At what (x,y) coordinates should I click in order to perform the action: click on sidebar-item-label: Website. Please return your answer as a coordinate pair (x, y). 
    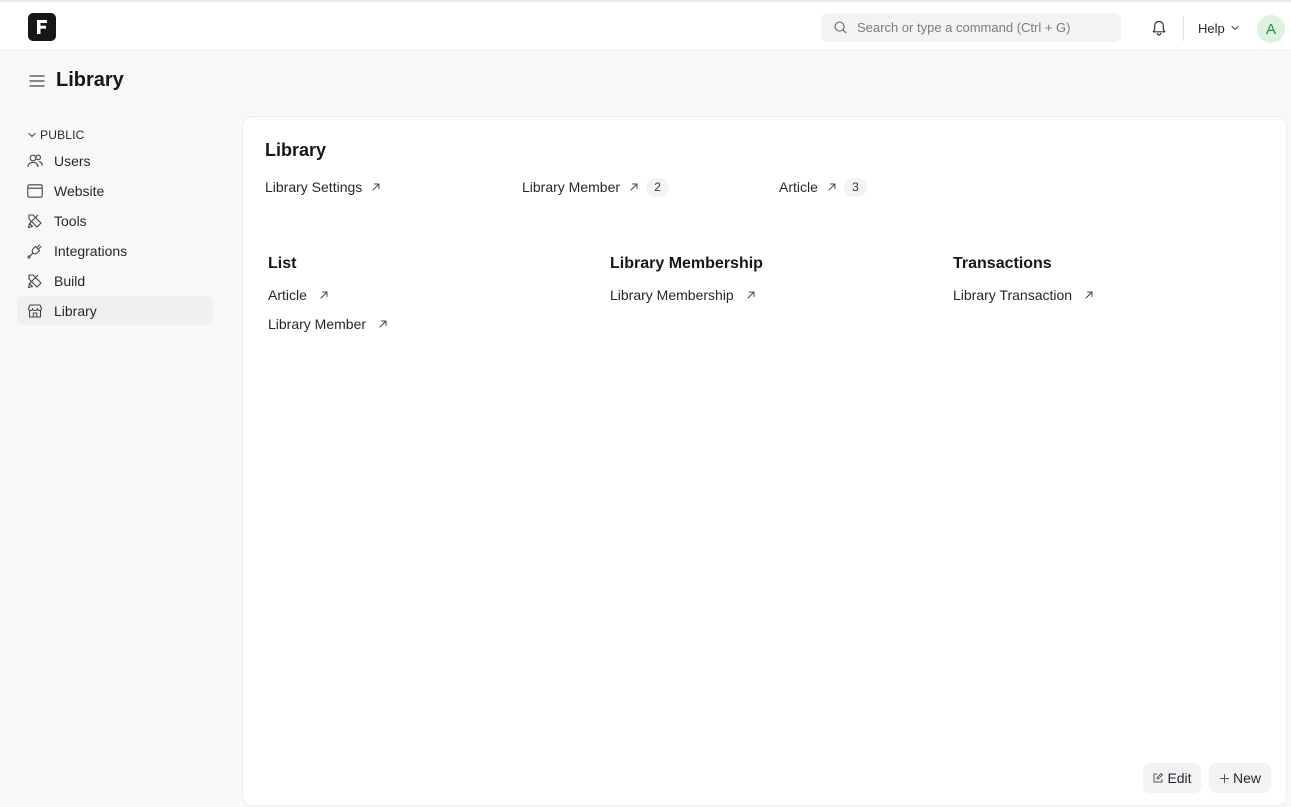
    Looking at the image, I should click on (79, 190).